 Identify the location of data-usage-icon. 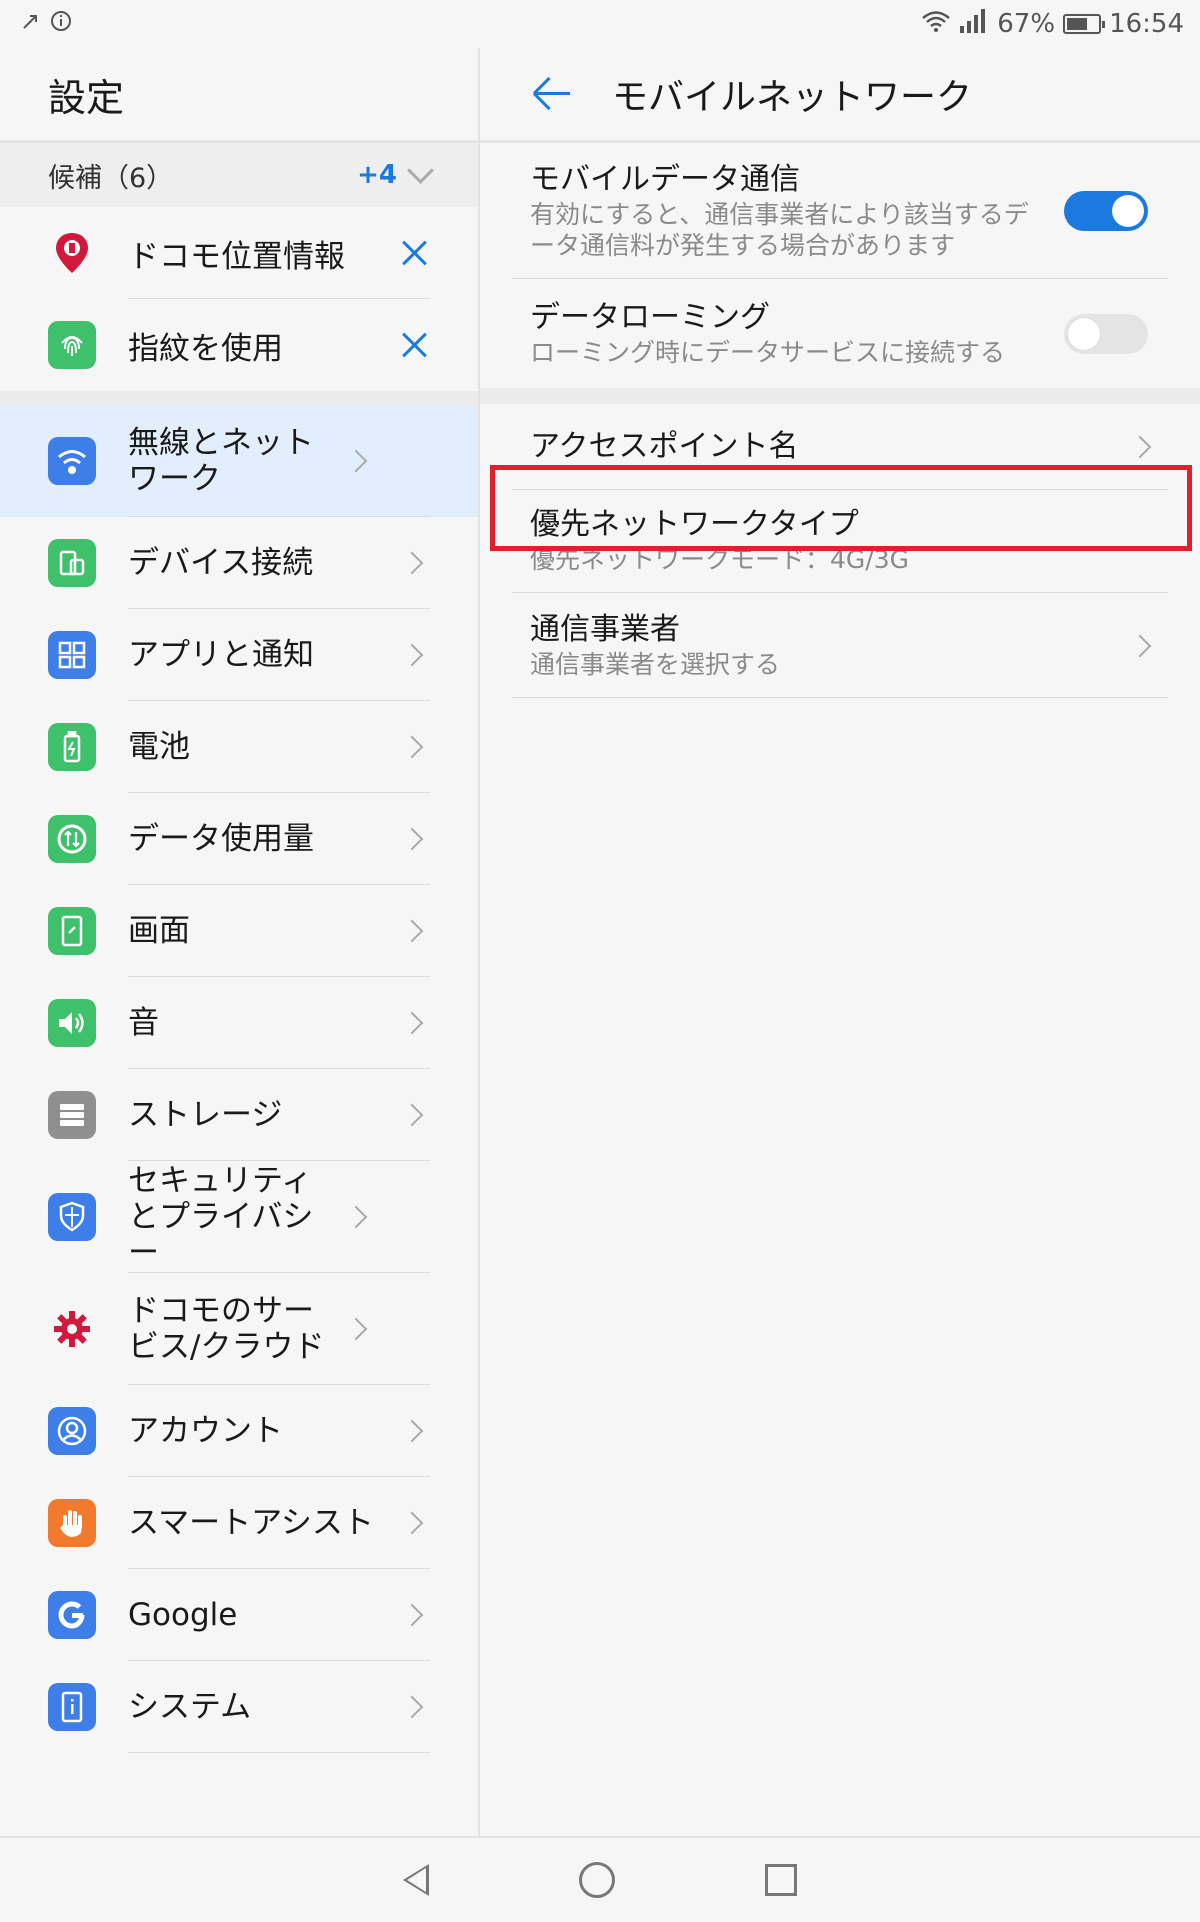
(72, 839).